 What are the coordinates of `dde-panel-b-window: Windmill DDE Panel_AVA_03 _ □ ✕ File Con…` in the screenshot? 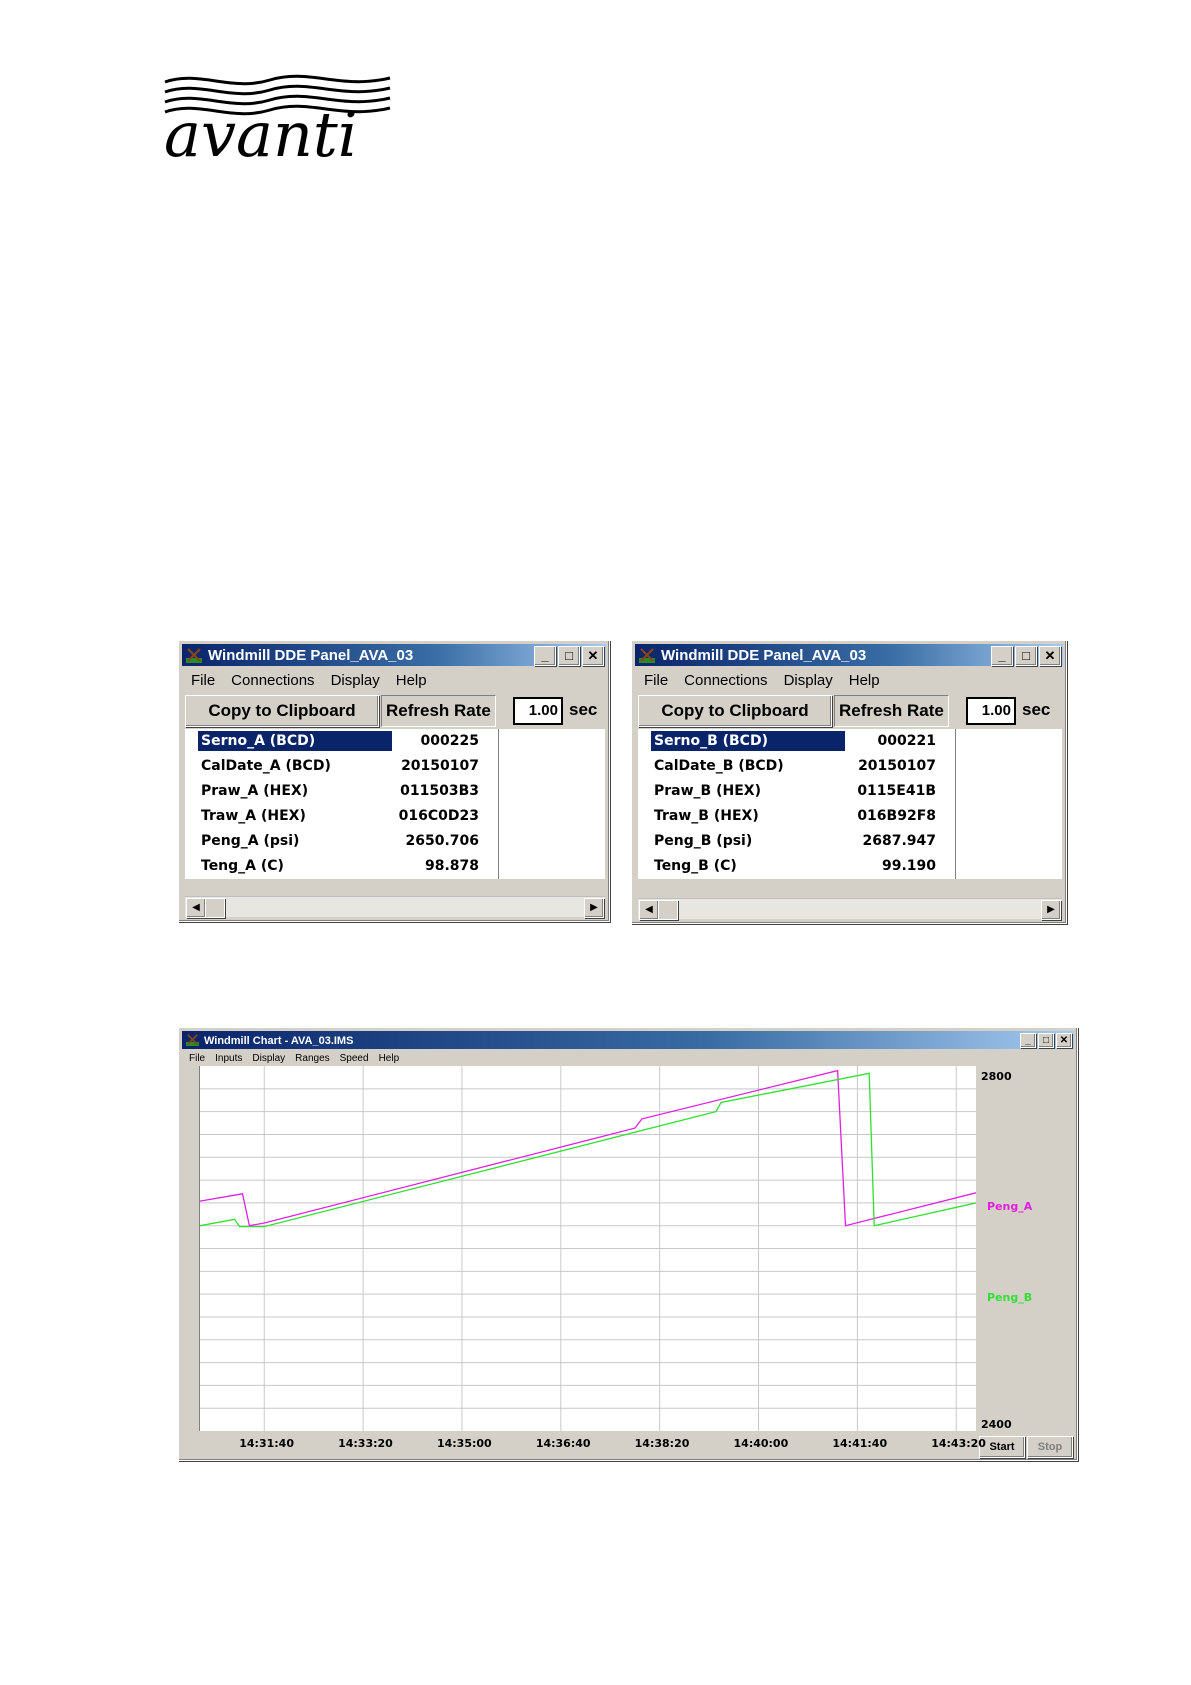 It's located at (849, 782).